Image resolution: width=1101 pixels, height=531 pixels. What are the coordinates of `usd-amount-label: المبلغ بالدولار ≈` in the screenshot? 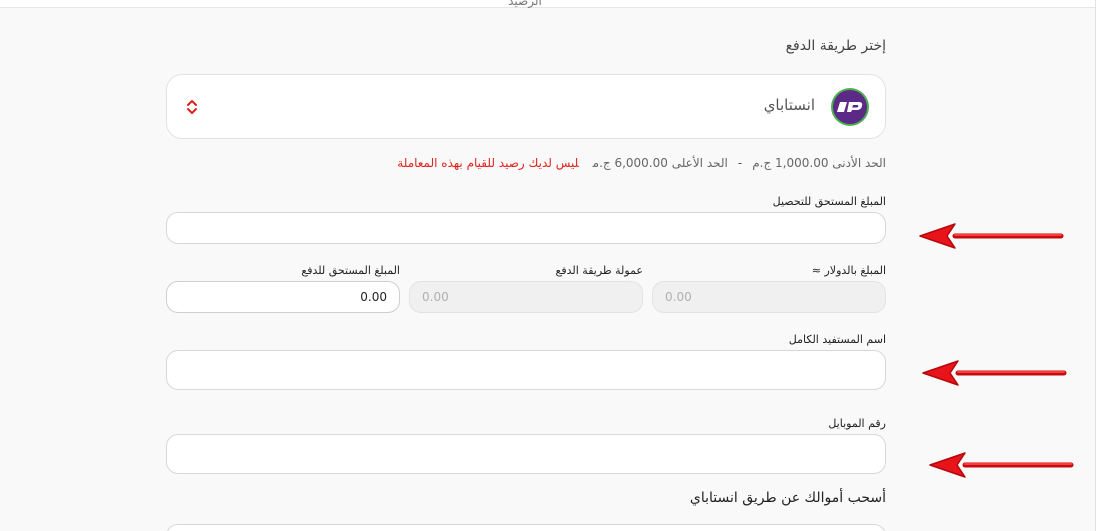 It's located at (848, 270).